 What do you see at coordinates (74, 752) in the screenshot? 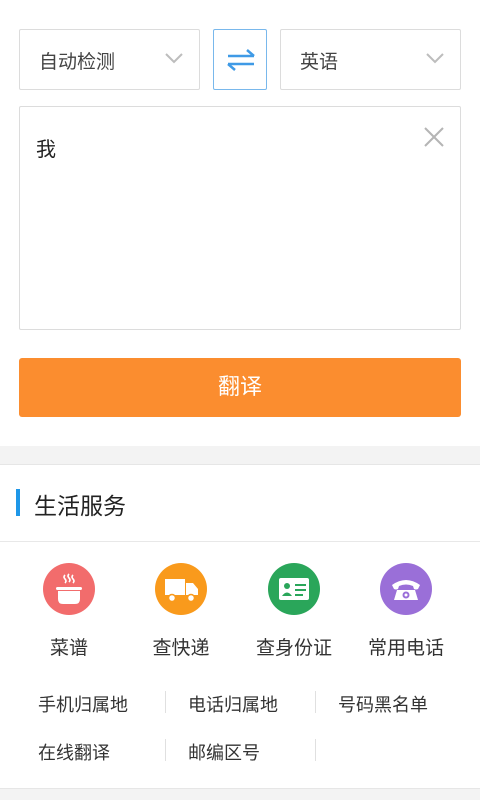
I see `link-online-translate: 在线翻译` at bounding box center [74, 752].